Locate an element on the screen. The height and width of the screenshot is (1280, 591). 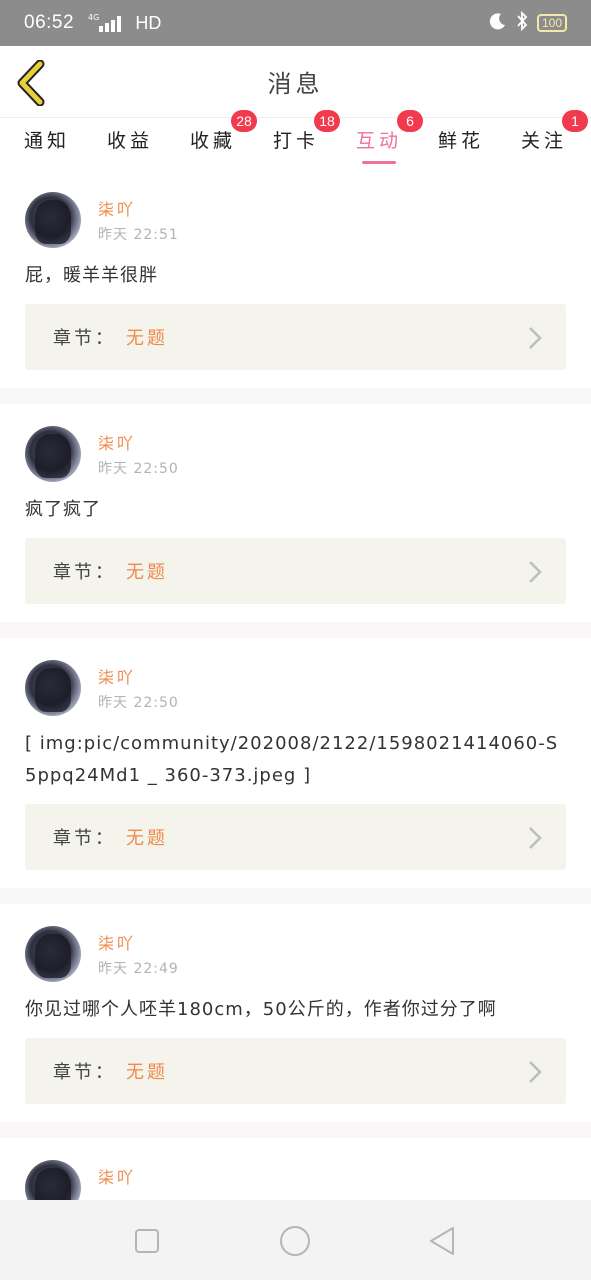
tab-checkin: 打卡 18 is located at coordinates (300, 138).